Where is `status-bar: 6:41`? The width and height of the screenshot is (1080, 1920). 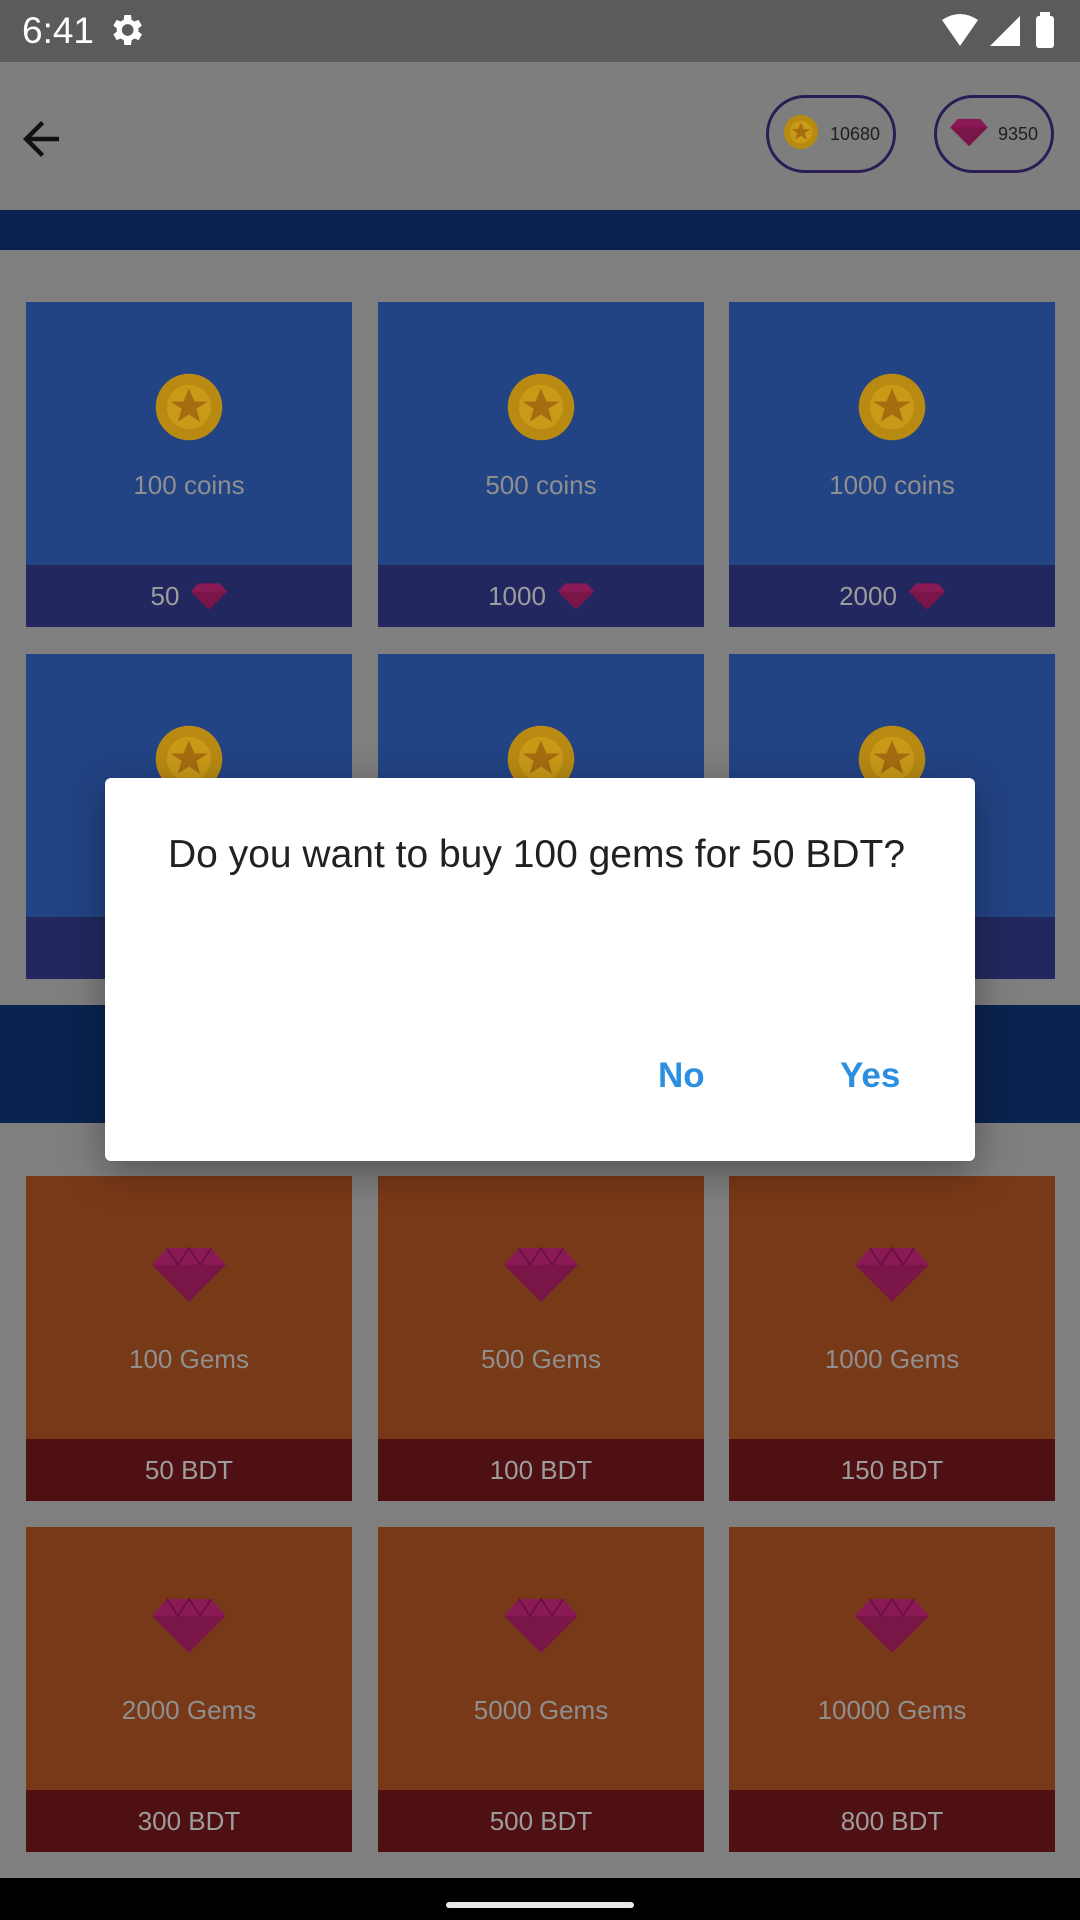
status-bar: 6:41 is located at coordinates (540, 31).